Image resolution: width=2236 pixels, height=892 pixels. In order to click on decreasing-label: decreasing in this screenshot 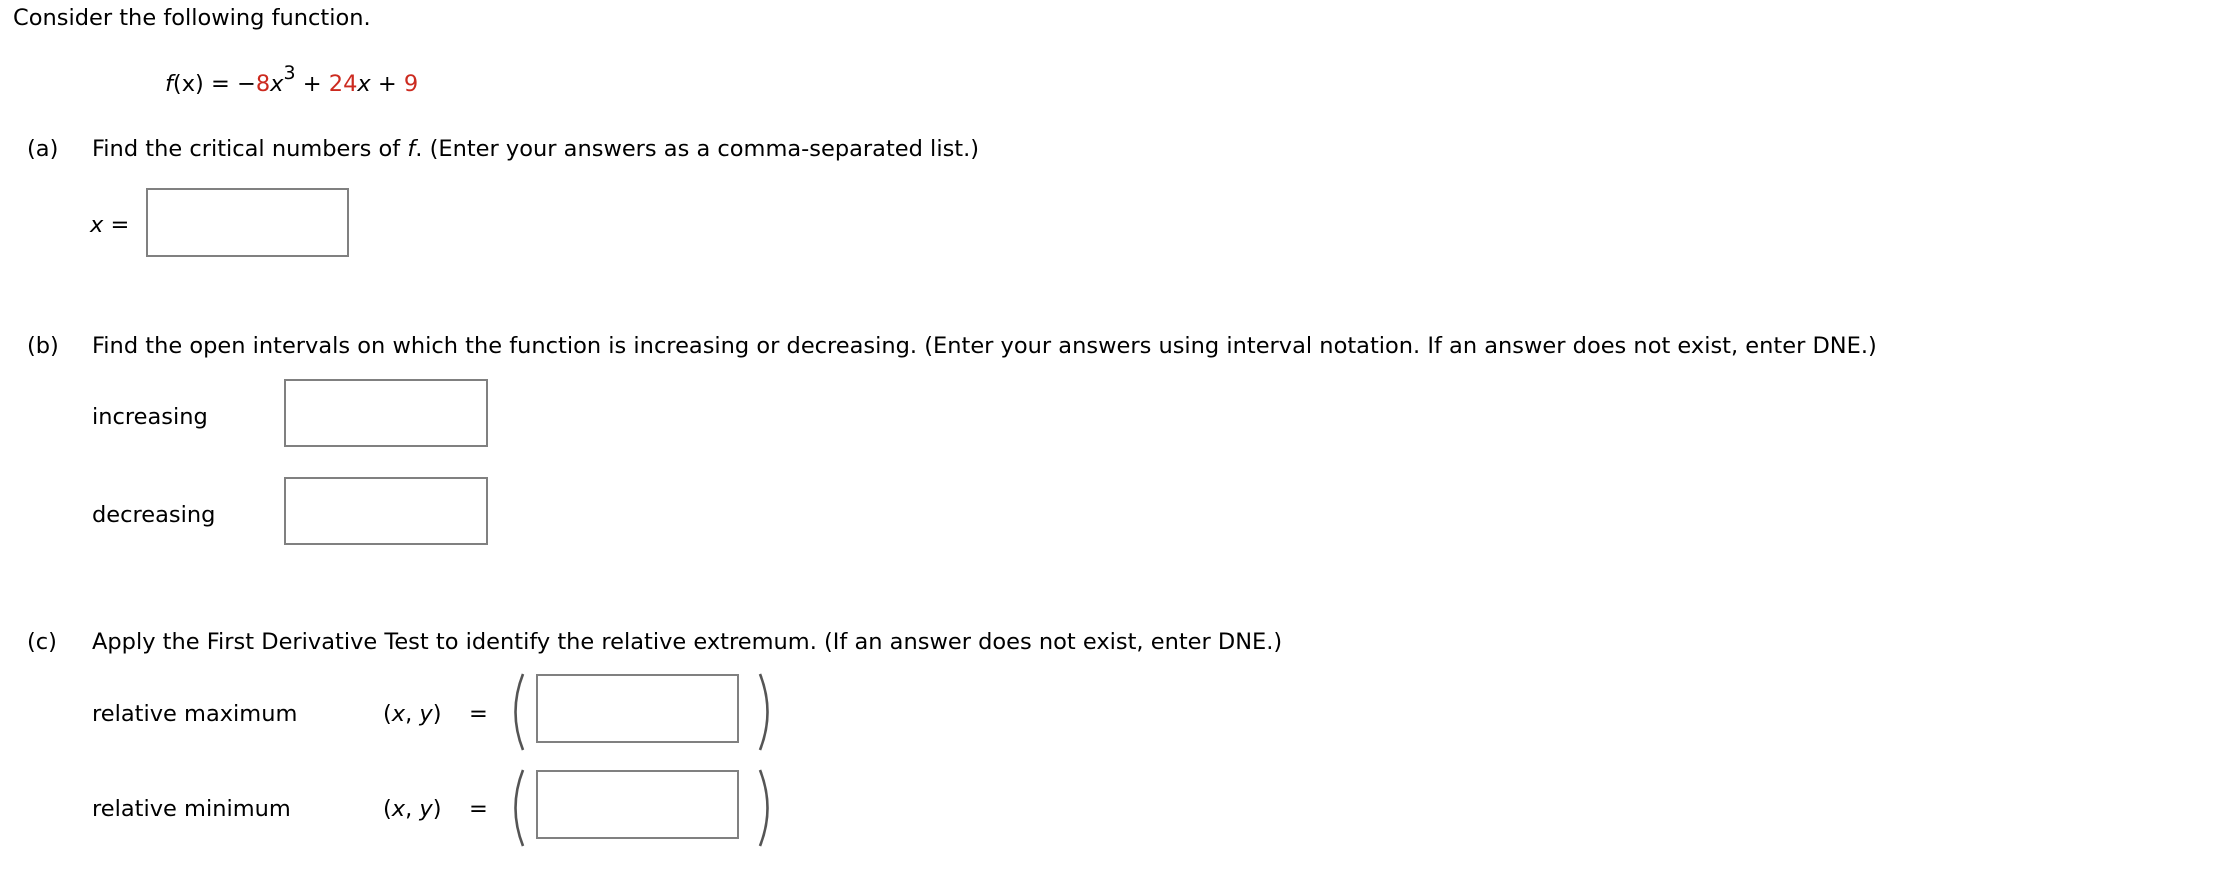, I will do `click(154, 515)`.